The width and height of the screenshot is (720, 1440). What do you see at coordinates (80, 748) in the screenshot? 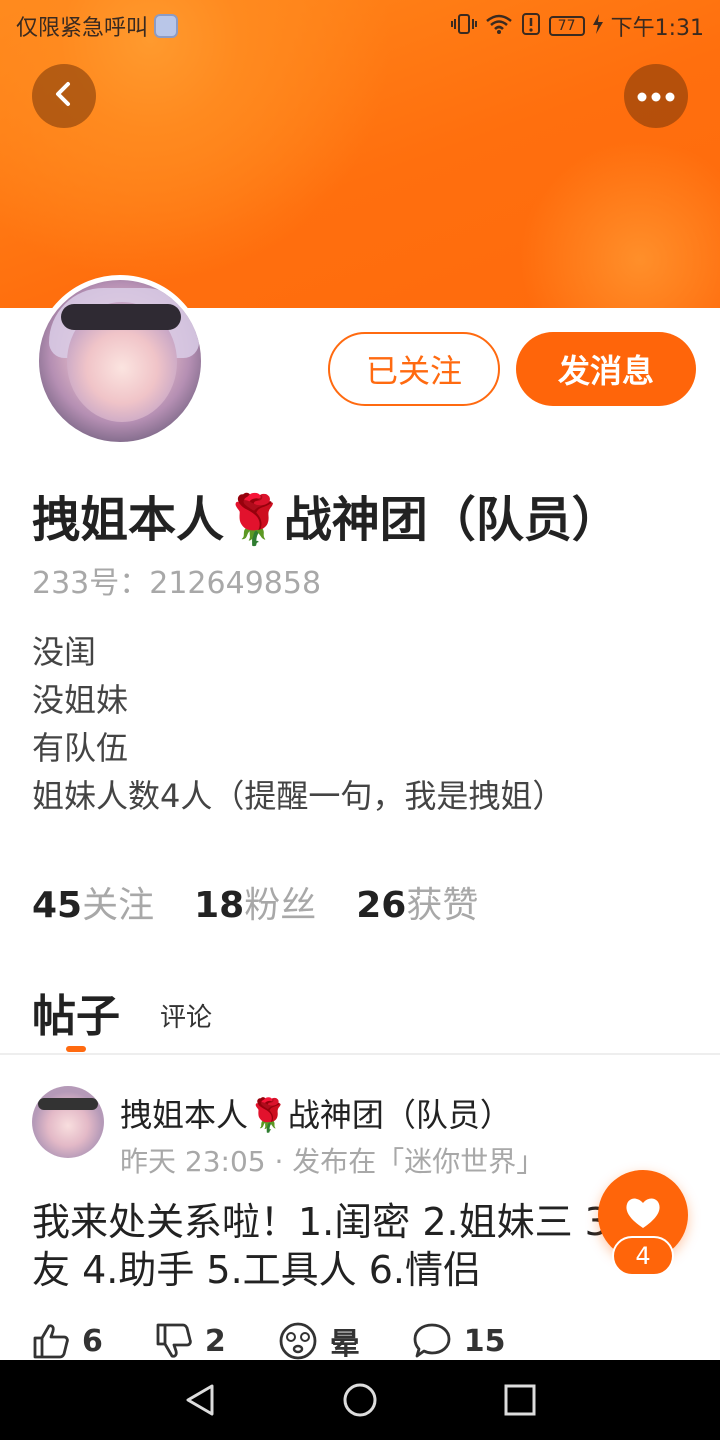
I see `bio-line: 有队伍` at bounding box center [80, 748].